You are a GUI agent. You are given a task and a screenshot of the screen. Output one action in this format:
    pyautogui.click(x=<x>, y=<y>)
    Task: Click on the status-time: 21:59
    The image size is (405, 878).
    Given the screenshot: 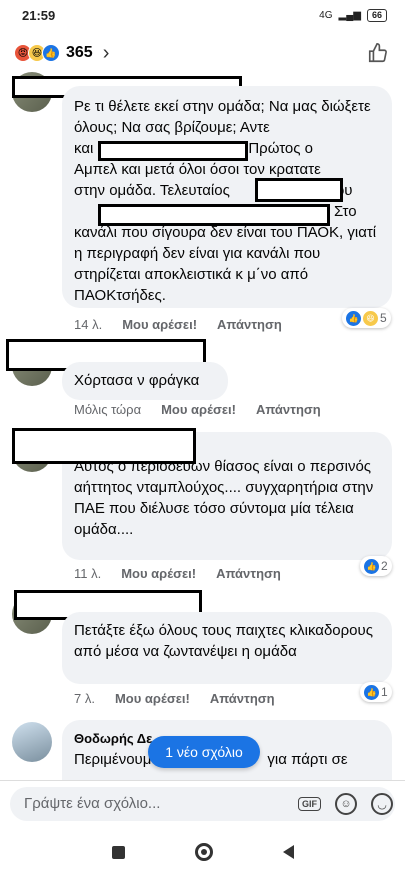 What is the action you would take?
    pyautogui.click(x=39, y=15)
    